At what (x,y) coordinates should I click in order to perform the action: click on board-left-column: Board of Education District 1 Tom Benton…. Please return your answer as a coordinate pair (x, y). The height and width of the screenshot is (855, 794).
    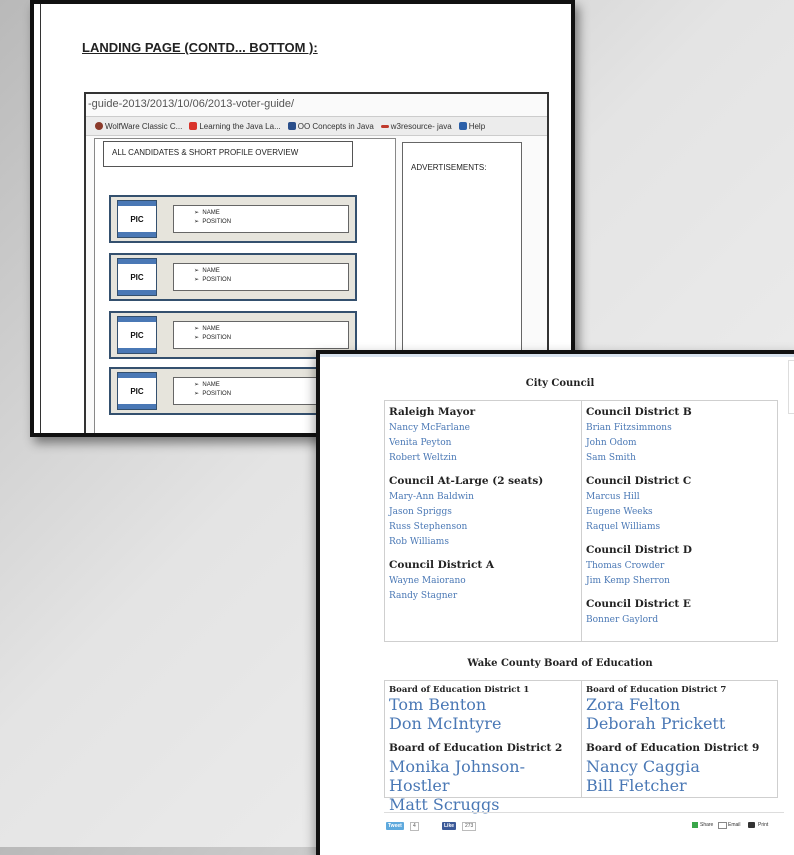
    Looking at the image, I should click on (483, 747).